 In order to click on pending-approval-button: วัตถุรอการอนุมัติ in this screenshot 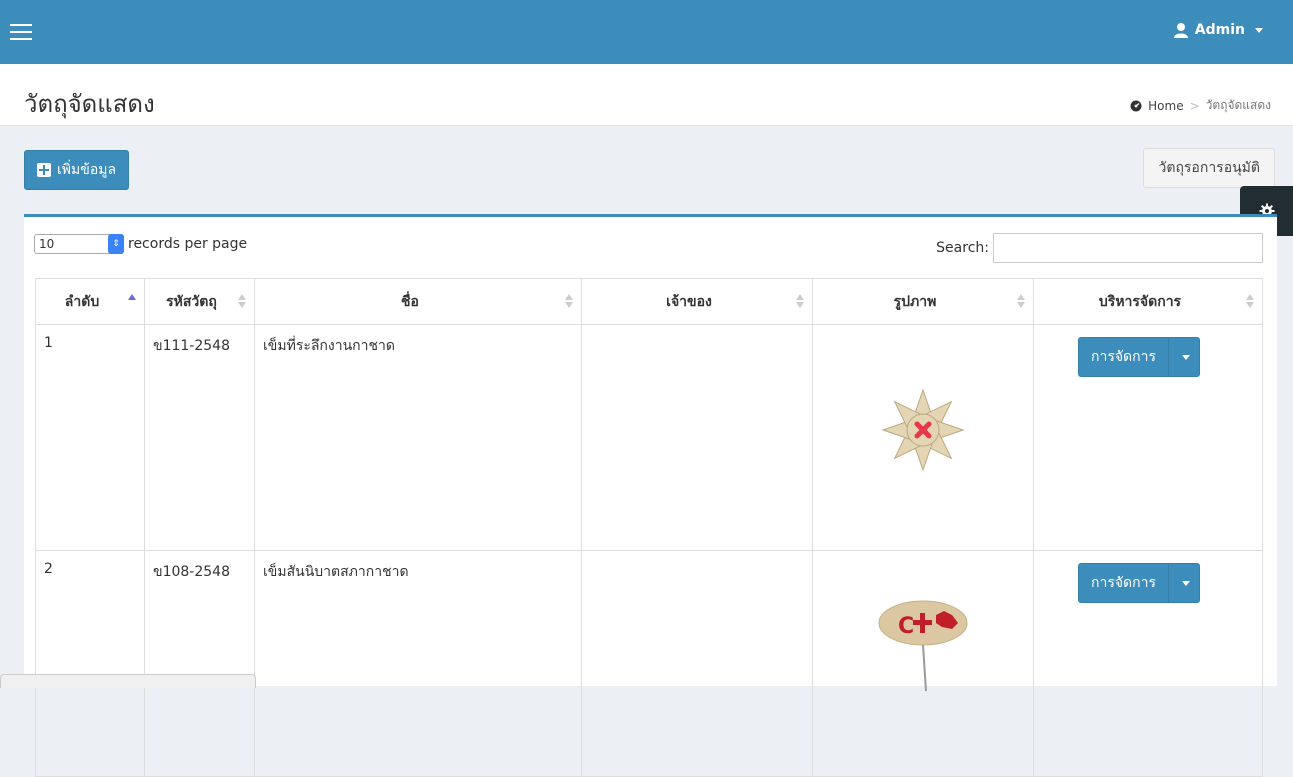, I will do `click(1209, 168)`.